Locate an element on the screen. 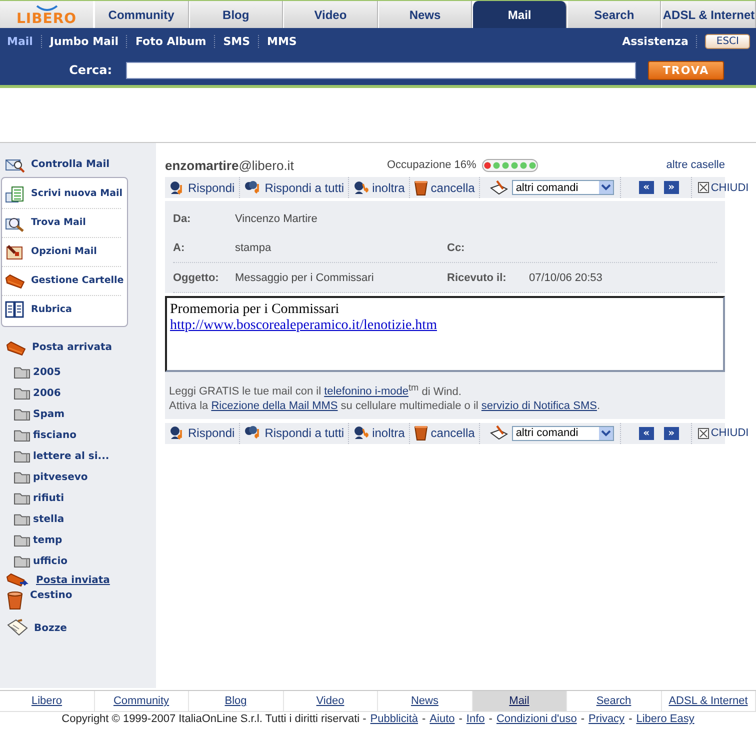 The width and height of the screenshot is (756, 729). menu-link: Controlla Mail is located at coordinates (70, 165).